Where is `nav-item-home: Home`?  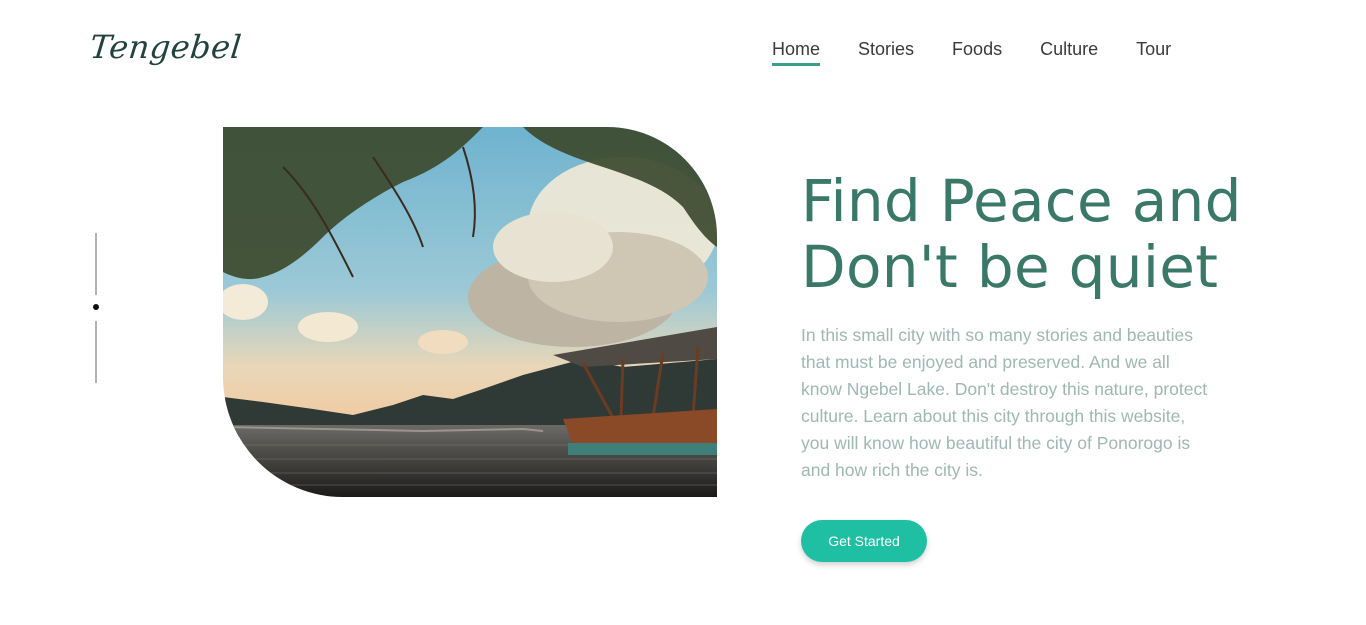 nav-item-home: Home is located at coordinates (796, 52).